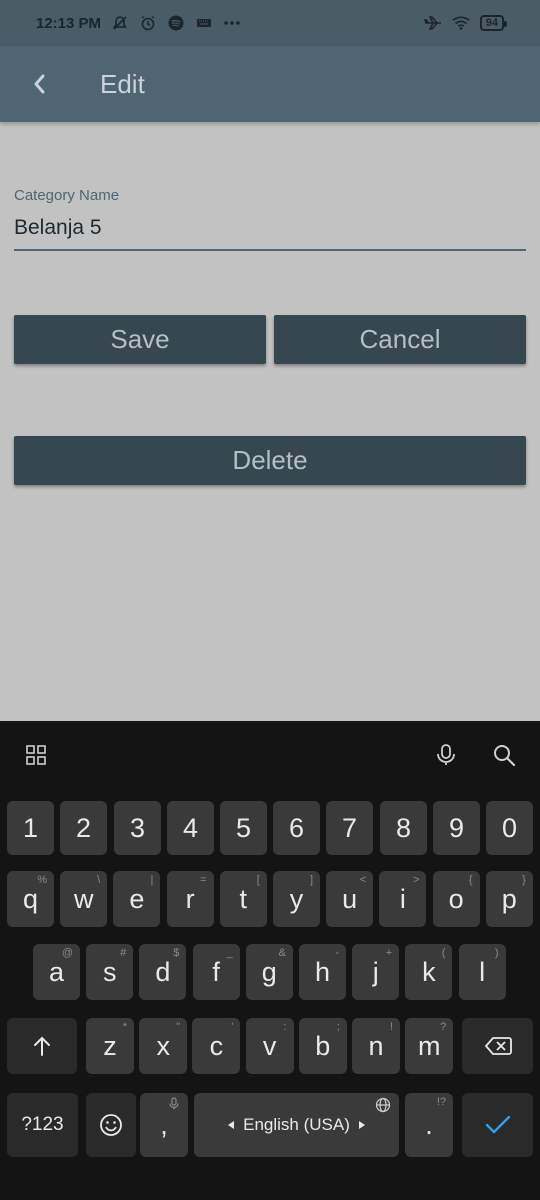 The image size is (540, 1200). Describe the element at coordinates (403, 828) in the screenshot. I see `key-8: 8` at that location.